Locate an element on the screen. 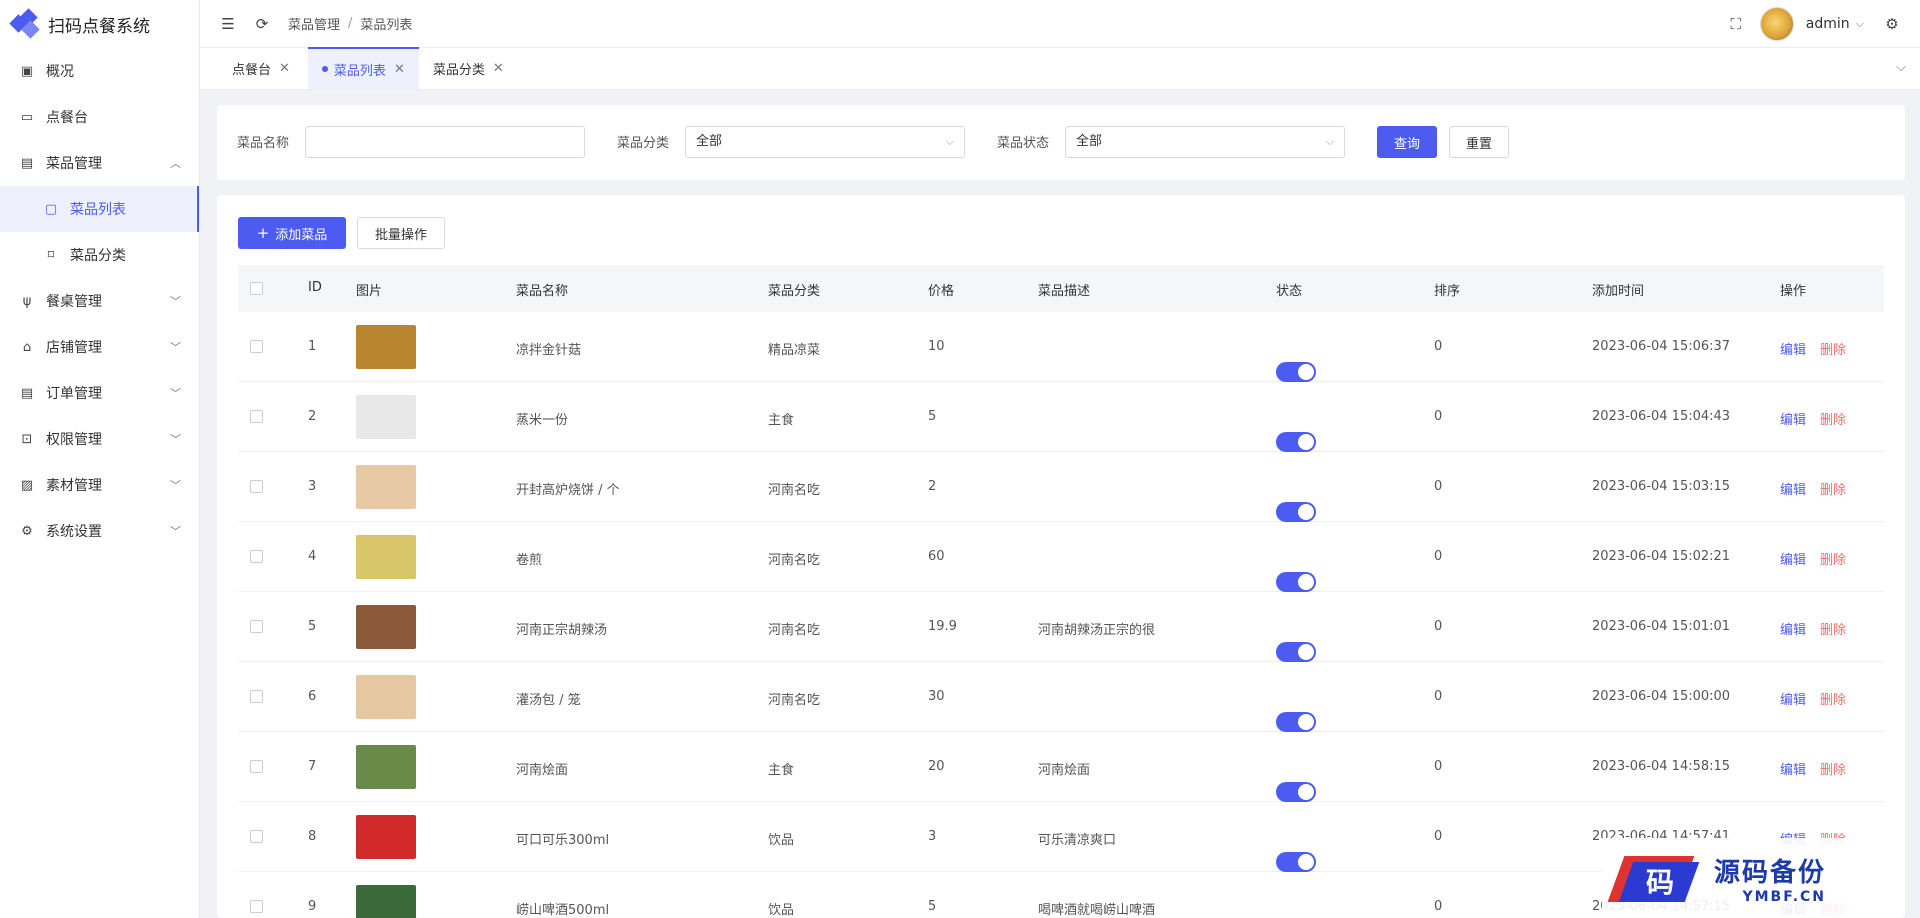 Image resolution: width=1920 pixels, height=918 pixels. cell-id: 6 is located at coordinates (312, 696).